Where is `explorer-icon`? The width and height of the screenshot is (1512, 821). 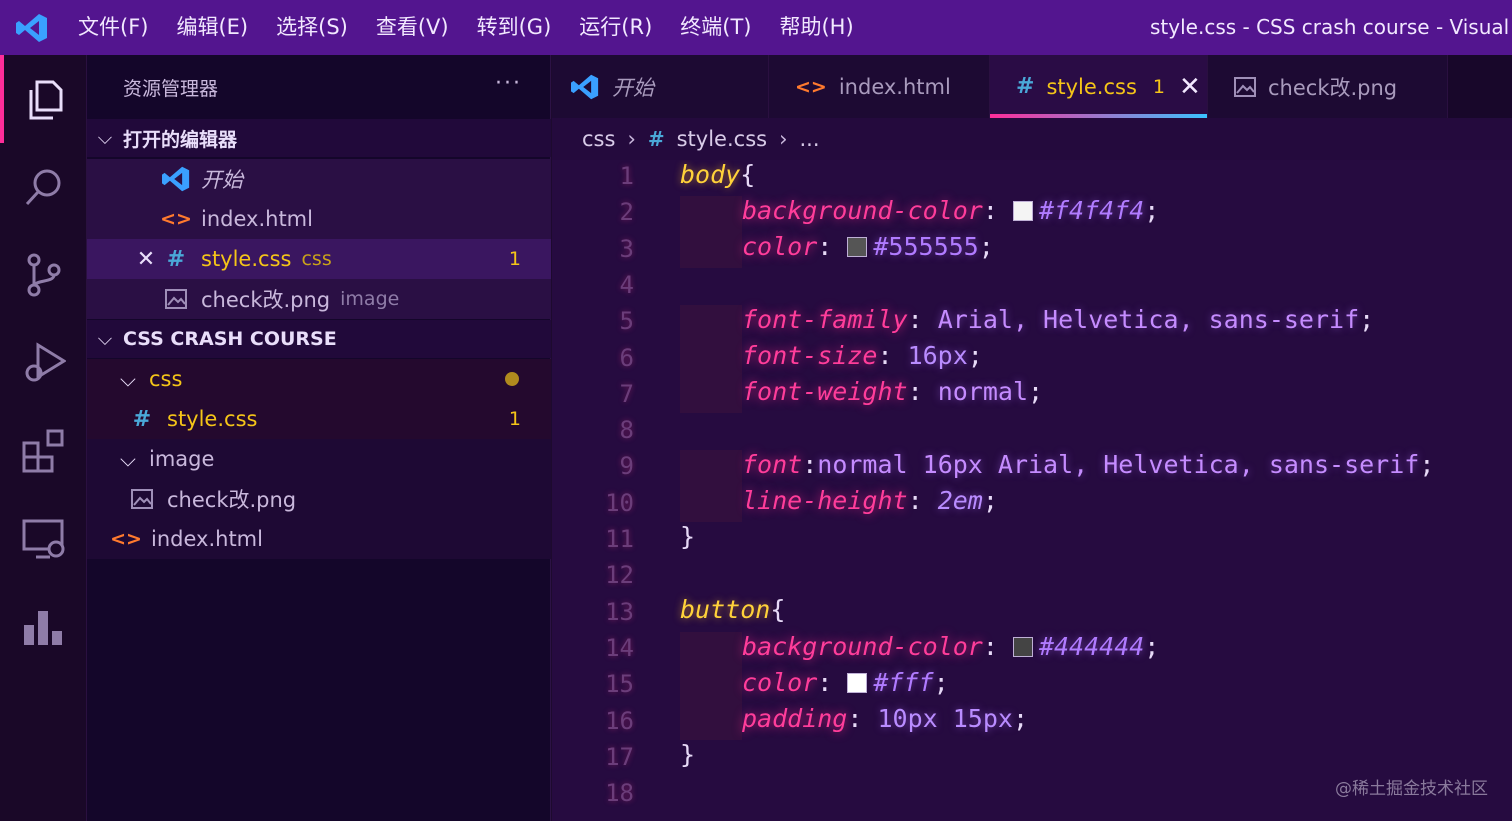 explorer-icon is located at coordinates (43, 99).